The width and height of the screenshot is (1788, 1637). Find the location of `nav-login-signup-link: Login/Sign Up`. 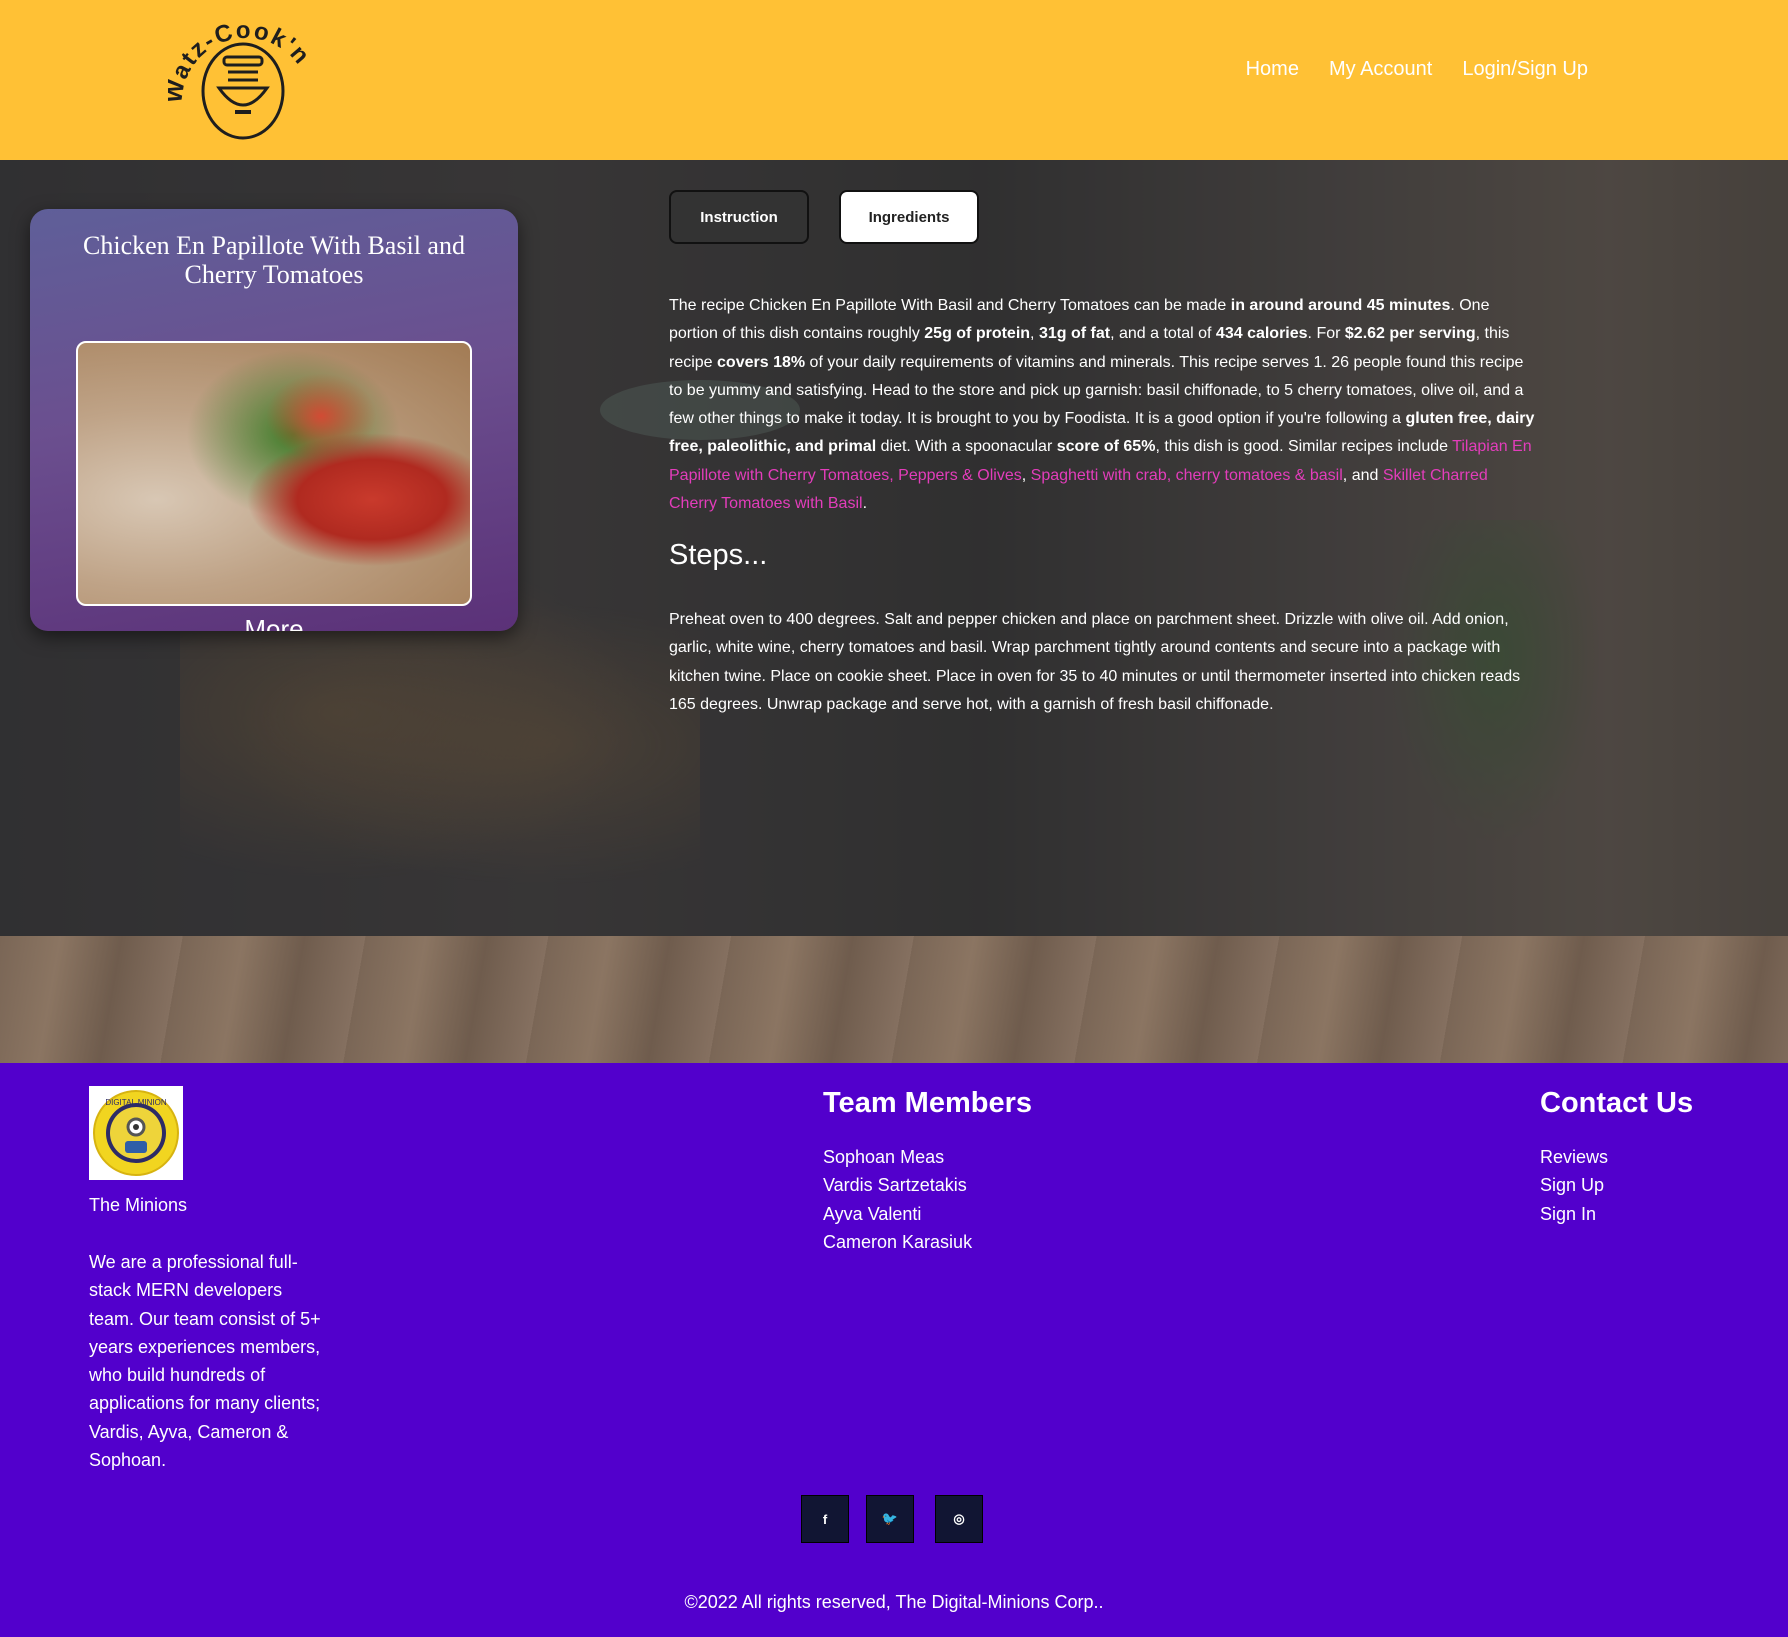

nav-login-signup-link: Login/Sign Up is located at coordinates (1525, 69).